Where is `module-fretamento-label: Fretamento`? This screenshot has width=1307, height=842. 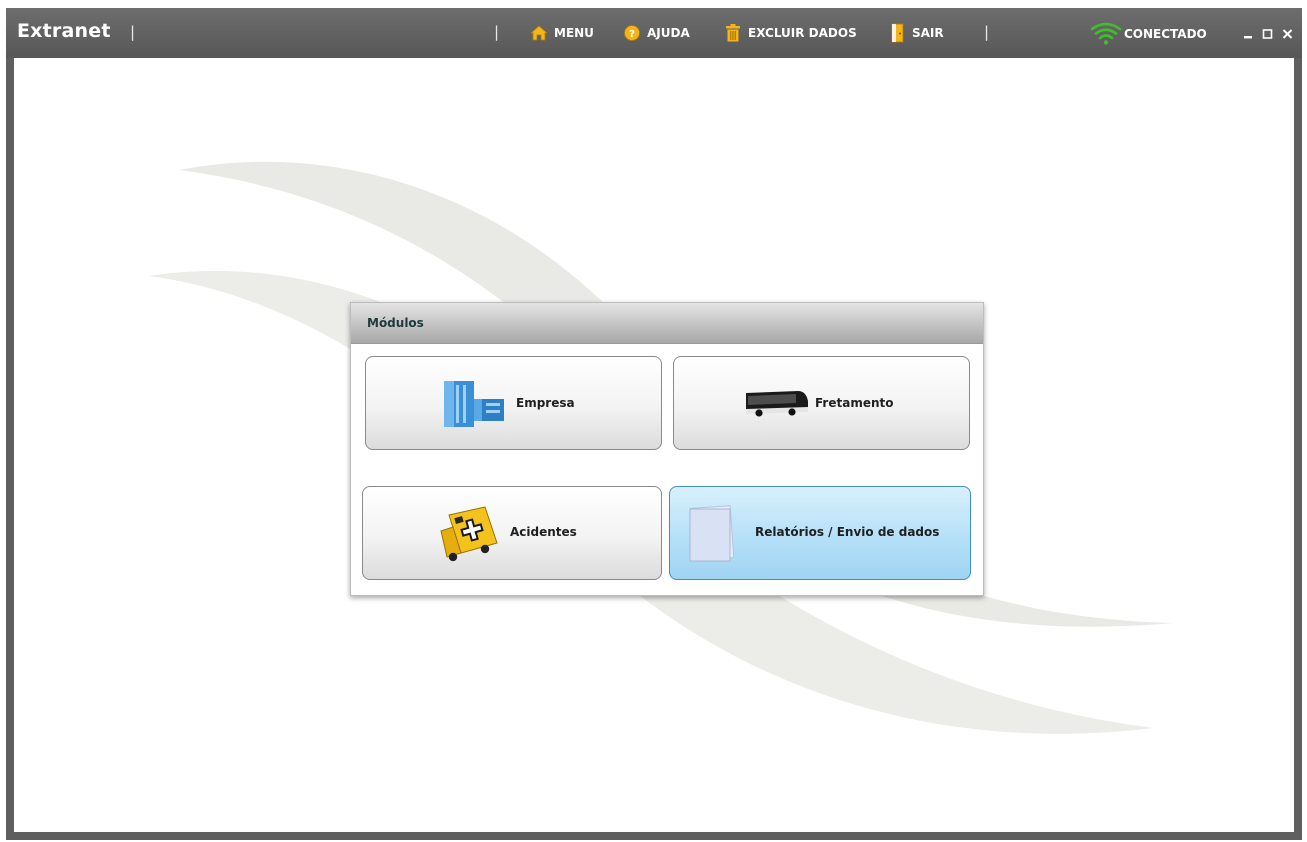
module-fretamento-label: Fretamento is located at coordinates (854, 403).